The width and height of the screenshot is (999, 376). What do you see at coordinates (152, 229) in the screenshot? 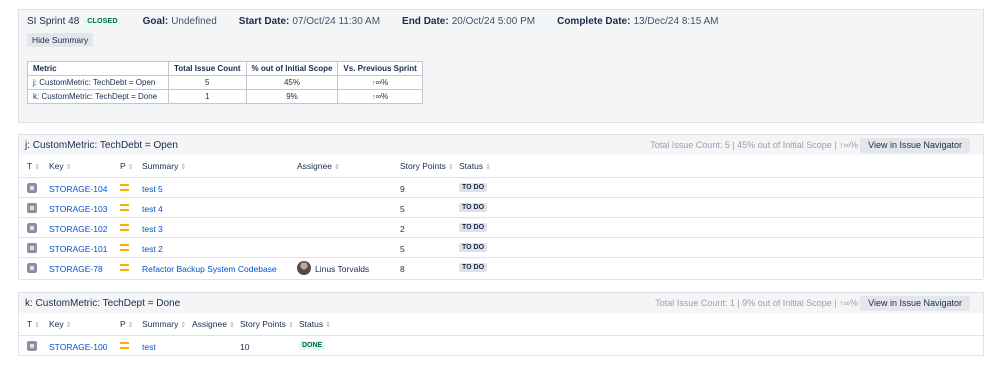
I see `issue-summary-link: test 3` at bounding box center [152, 229].